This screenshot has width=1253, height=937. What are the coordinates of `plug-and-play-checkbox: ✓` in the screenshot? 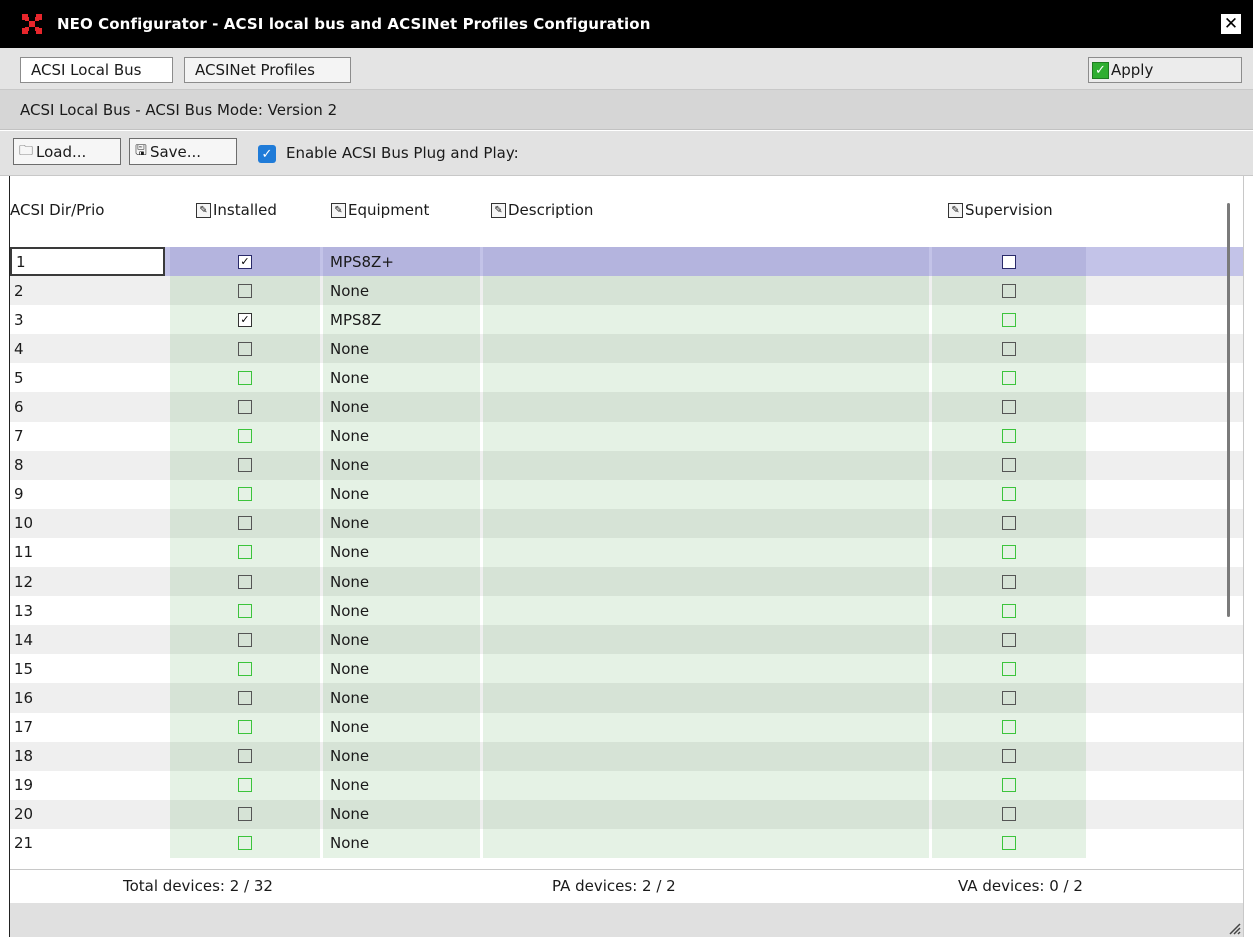 It's located at (267, 154).